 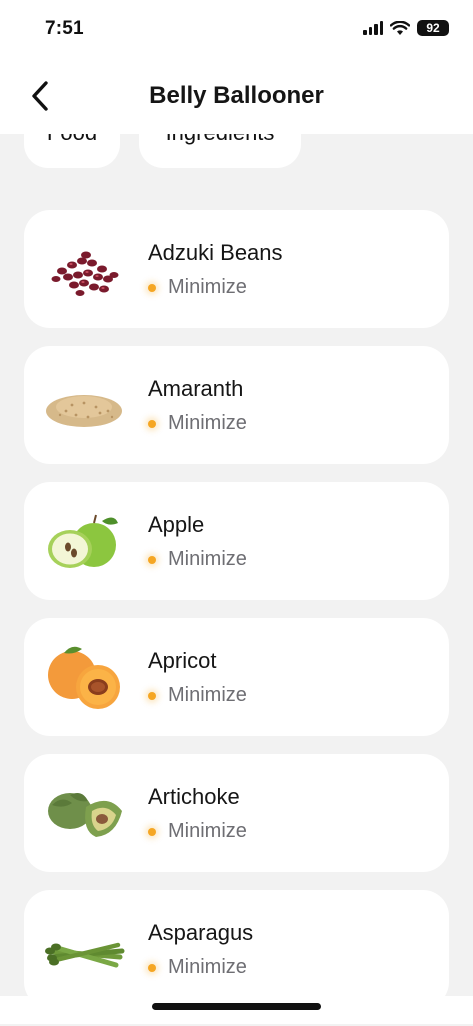 I want to click on page-title: Belly Ballooner, so click(x=236, y=95).